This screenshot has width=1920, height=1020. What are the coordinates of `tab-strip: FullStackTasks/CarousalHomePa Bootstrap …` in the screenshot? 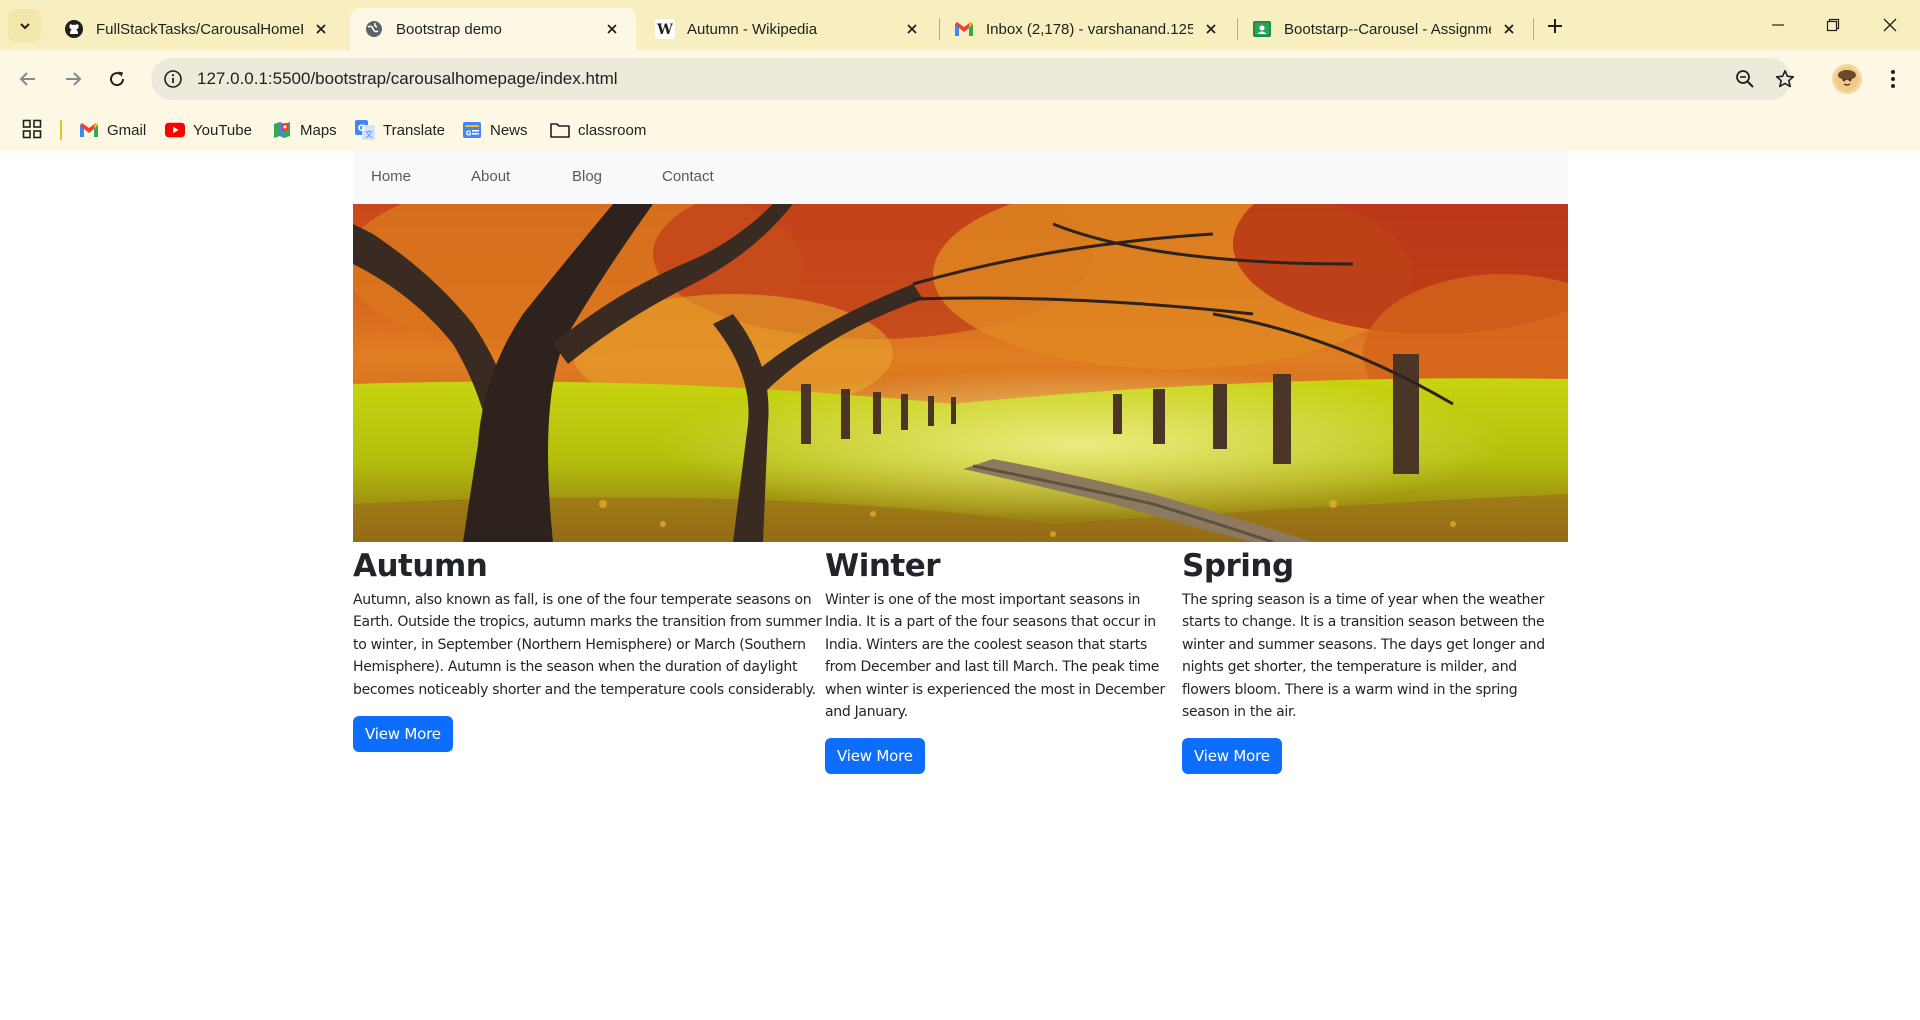 It's located at (960, 25).